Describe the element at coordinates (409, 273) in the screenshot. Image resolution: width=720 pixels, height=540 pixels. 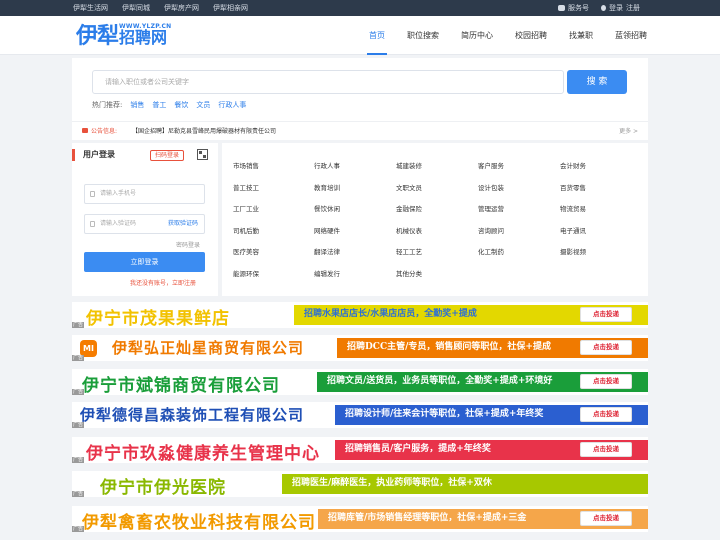
I see `category-link: 其他分类` at that location.